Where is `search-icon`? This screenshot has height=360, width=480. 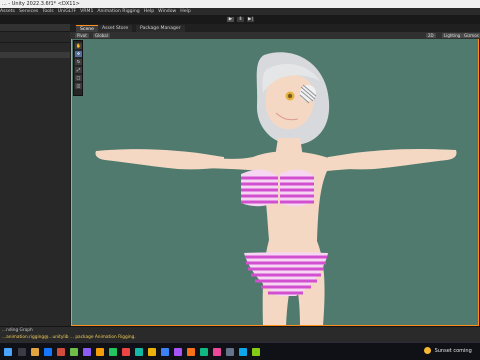 search-icon is located at coordinates (22, 352).